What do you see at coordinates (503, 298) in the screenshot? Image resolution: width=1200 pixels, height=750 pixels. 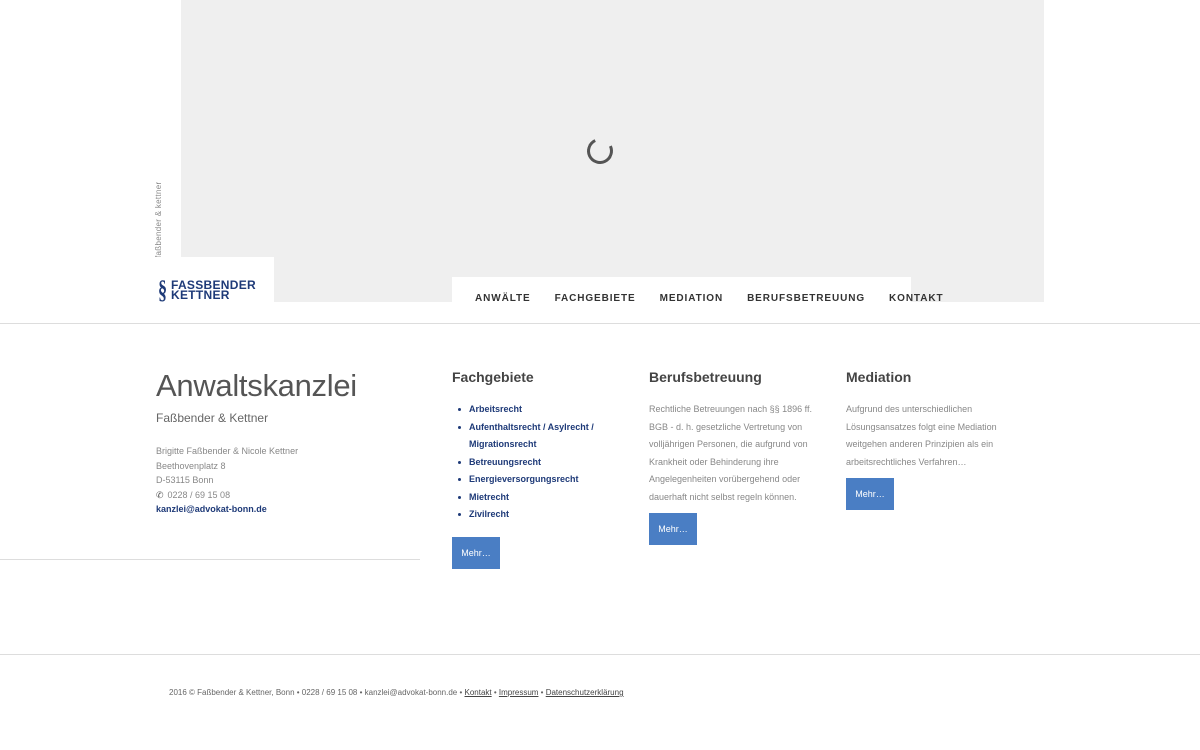 I see `nav-item-anwaelte: ANWÄLTE` at bounding box center [503, 298].